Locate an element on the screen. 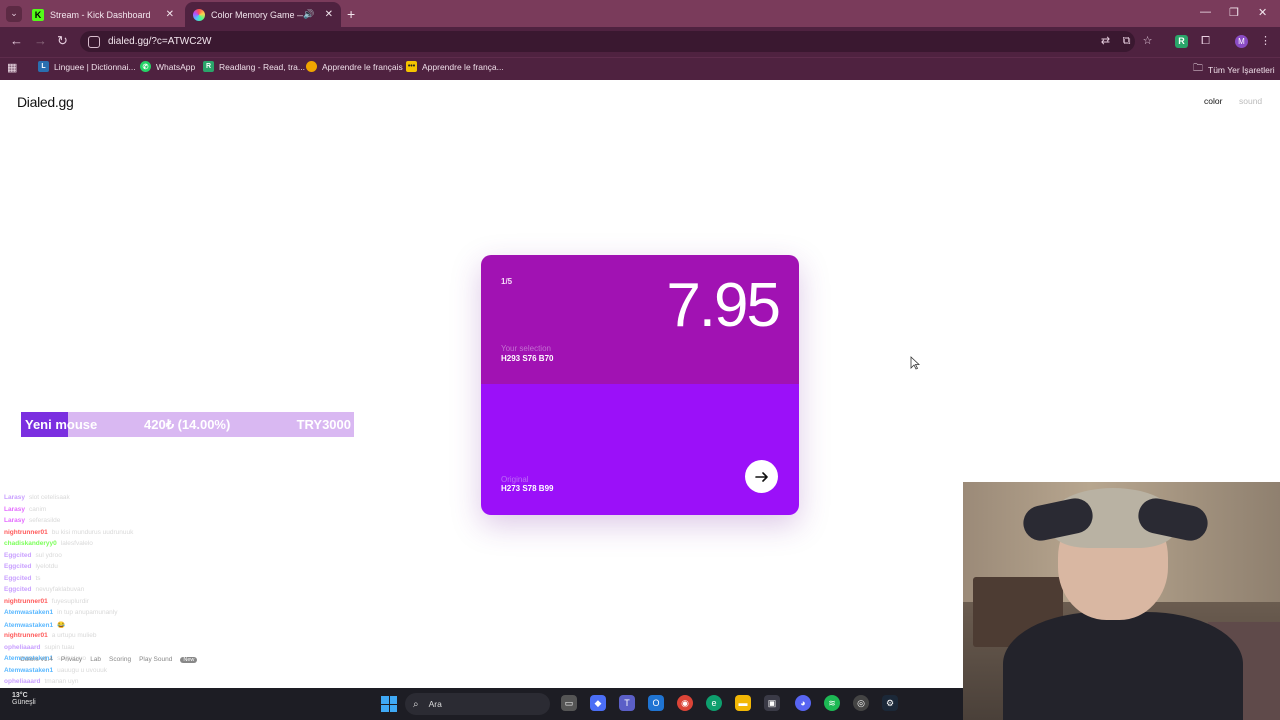 The height and width of the screenshot is (720, 1280). teams-icon: T is located at coordinates (627, 703).